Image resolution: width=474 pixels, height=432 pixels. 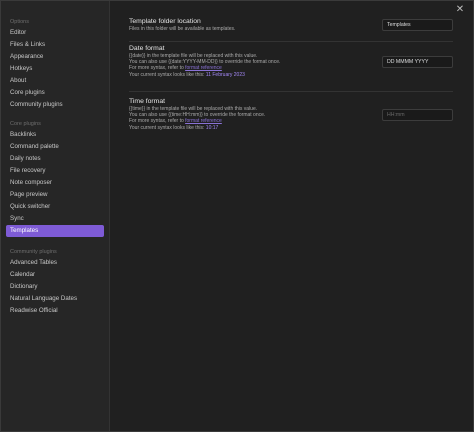 What do you see at coordinates (55, 219) in the screenshot?
I see `sidebar-item-sync: Sync` at bounding box center [55, 219].